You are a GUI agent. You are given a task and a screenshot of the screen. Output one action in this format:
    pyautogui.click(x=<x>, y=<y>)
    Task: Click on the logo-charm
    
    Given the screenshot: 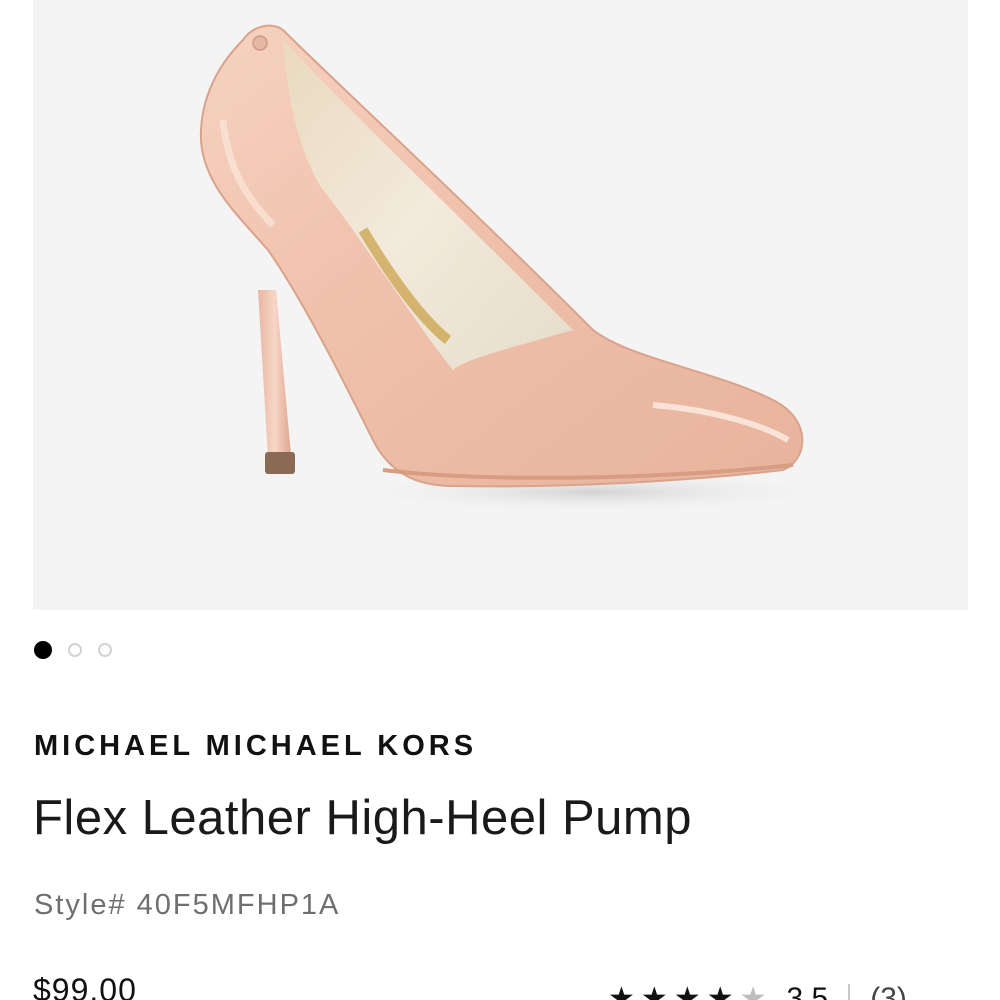 What is the action you would take?
    pyautogui.click(x=260, y=43)
    